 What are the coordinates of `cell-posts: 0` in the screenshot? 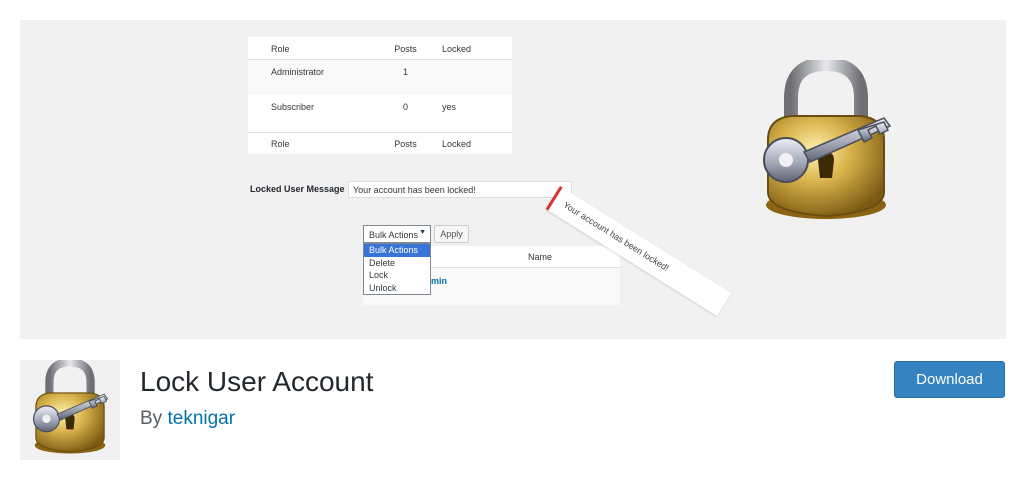 It's located at (405, 107).